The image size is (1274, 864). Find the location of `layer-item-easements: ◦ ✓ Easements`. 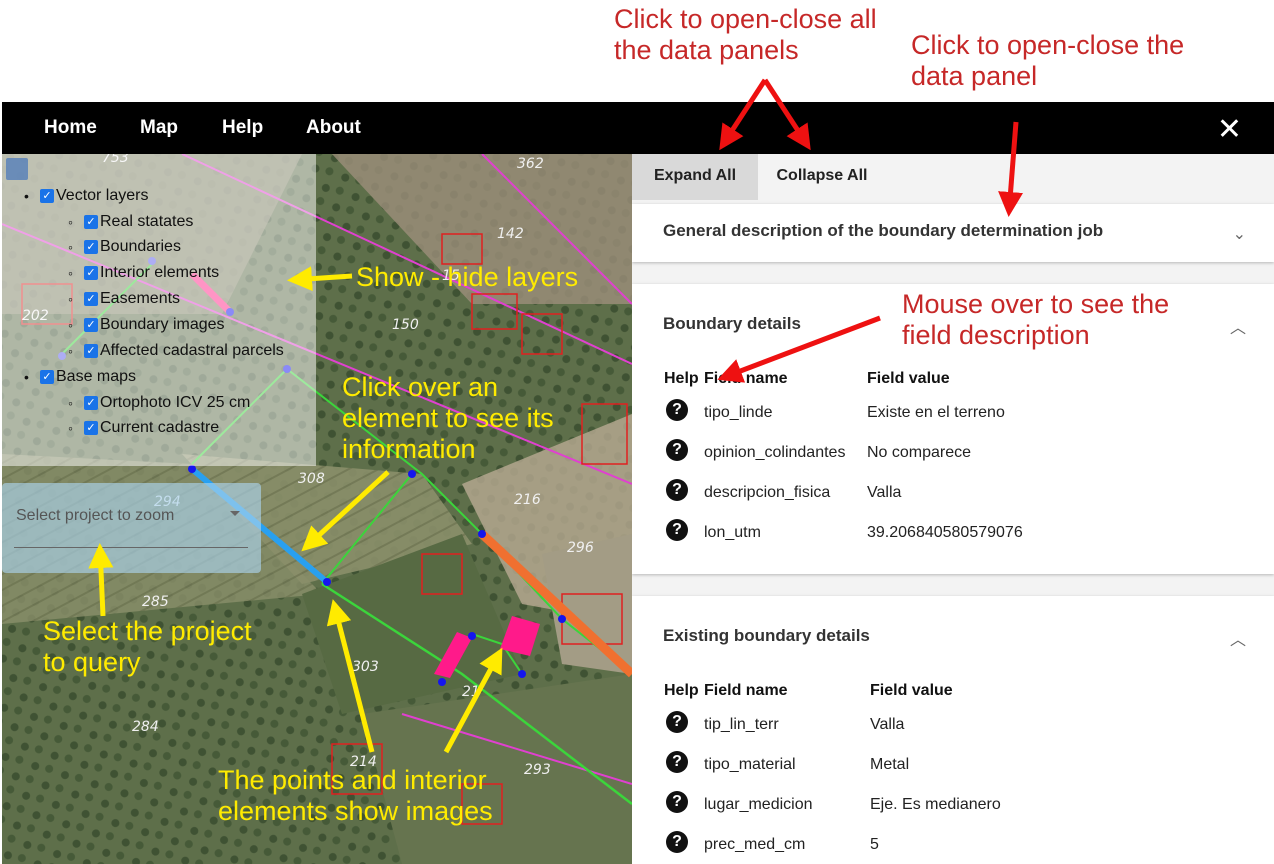

layer-item-easements: ◦ ✓ Easements is located at coordinates (124, 299).